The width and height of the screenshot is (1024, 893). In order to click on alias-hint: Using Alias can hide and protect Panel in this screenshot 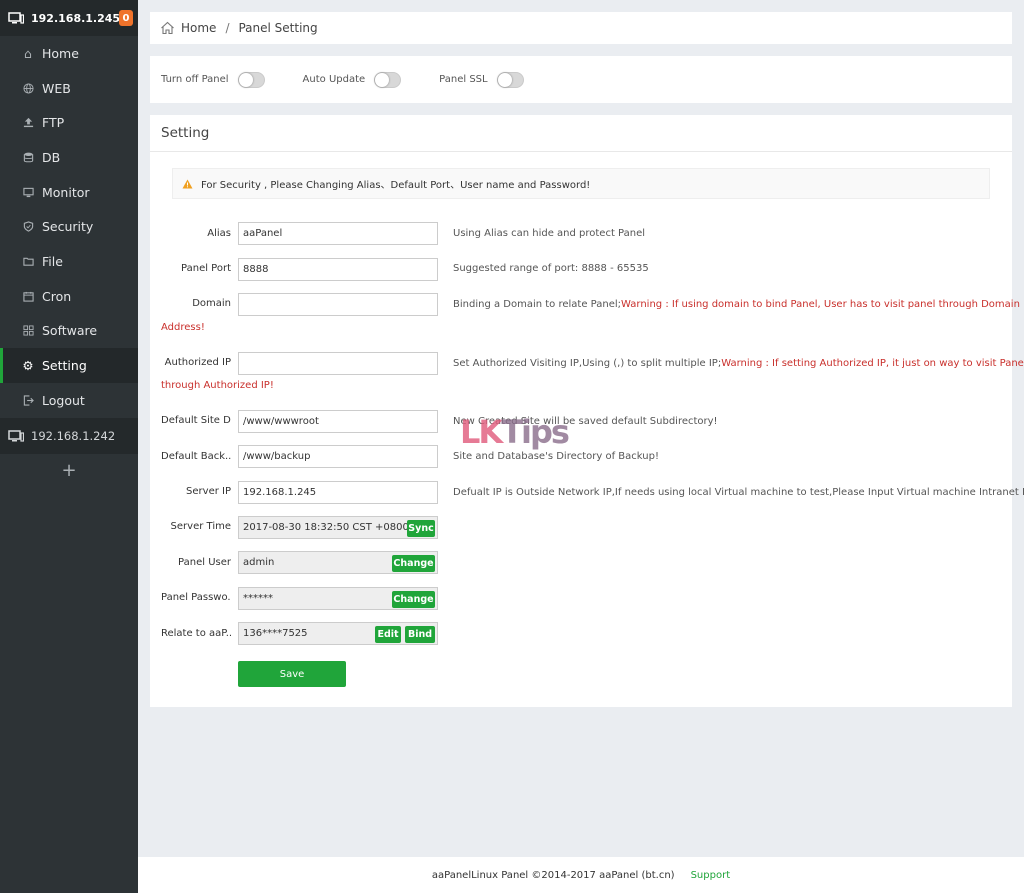, I will do `click(549, 233)`.